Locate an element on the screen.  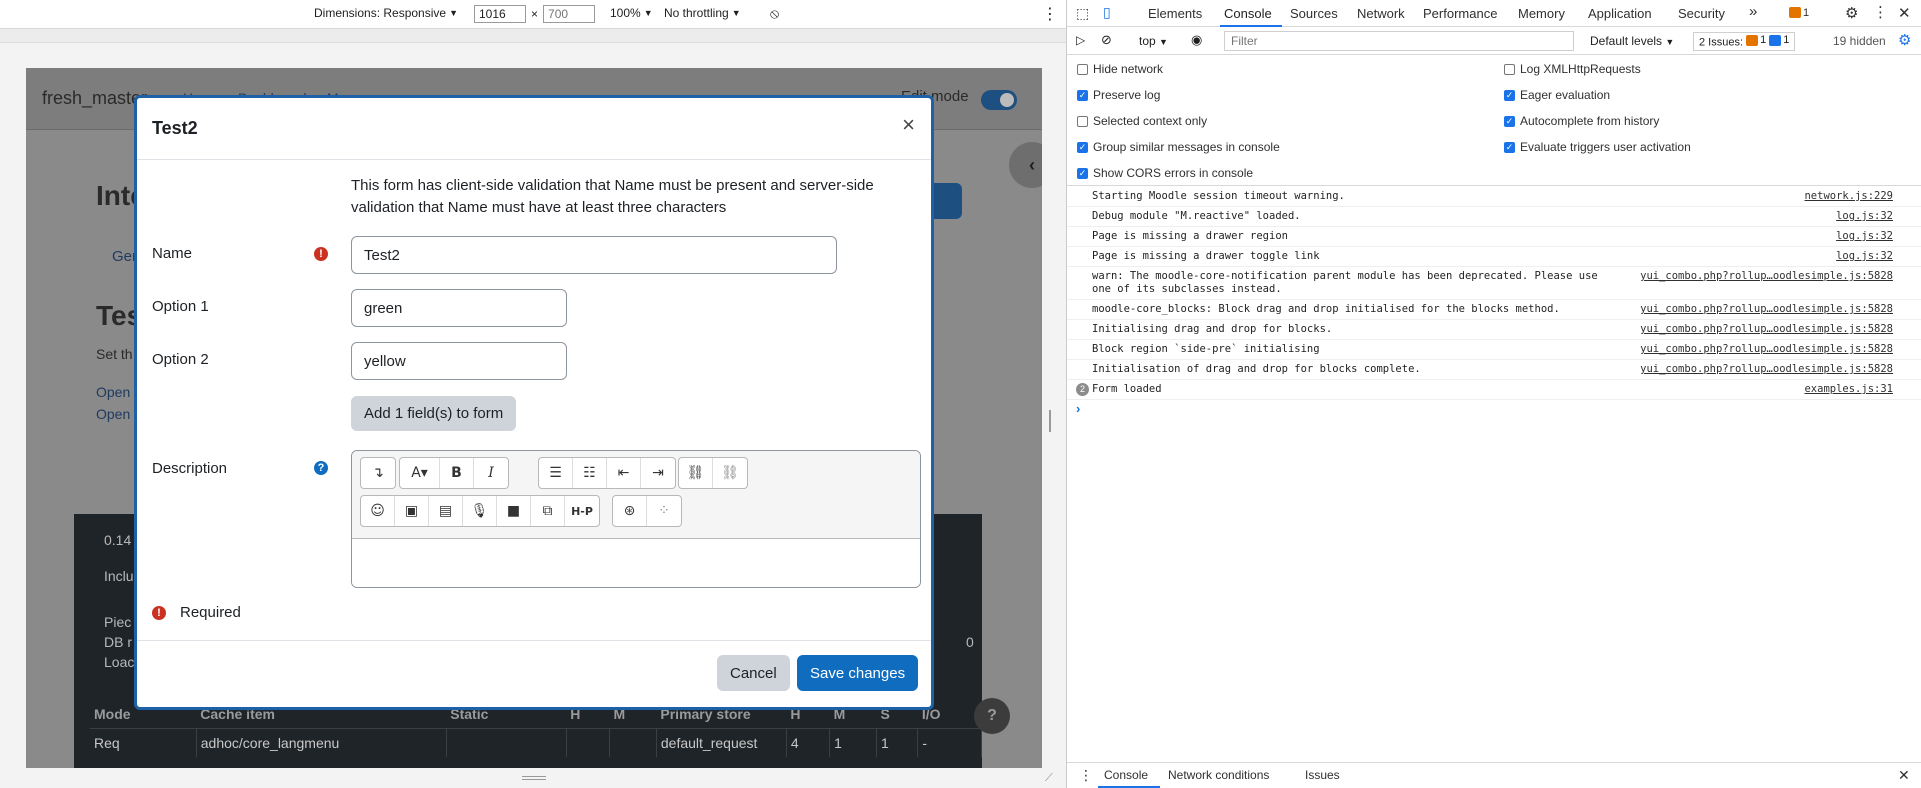
hide-network-checkbox: Hide network is located at coordinates (1120, 69).